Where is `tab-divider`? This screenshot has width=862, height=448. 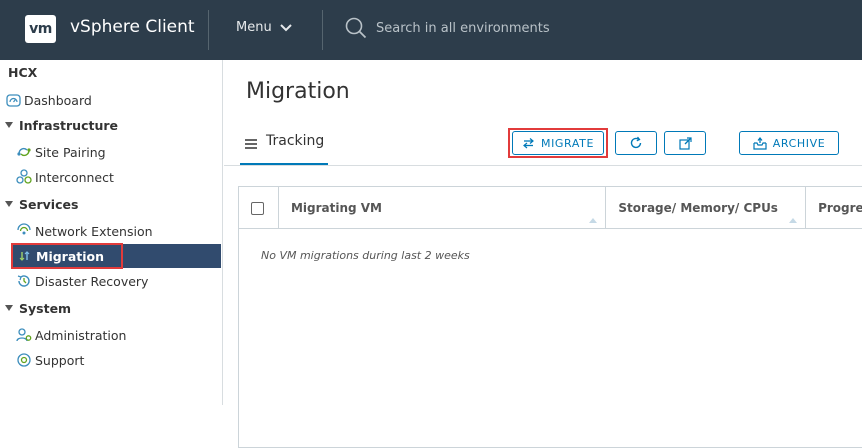
tab-divider is located at coordinates (543, 165).